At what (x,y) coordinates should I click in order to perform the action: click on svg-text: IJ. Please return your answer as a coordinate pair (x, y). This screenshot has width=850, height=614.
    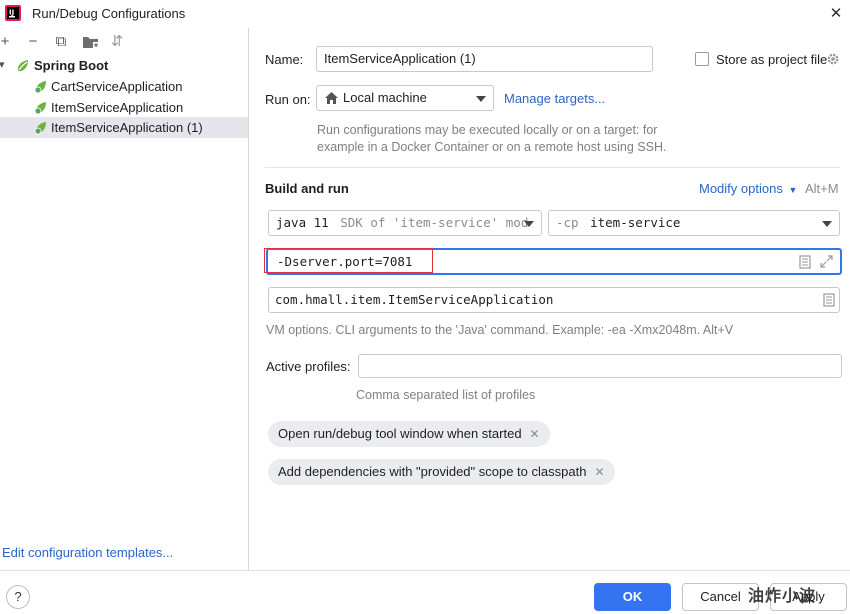
    Looking at the image, I should click on (11, 13).